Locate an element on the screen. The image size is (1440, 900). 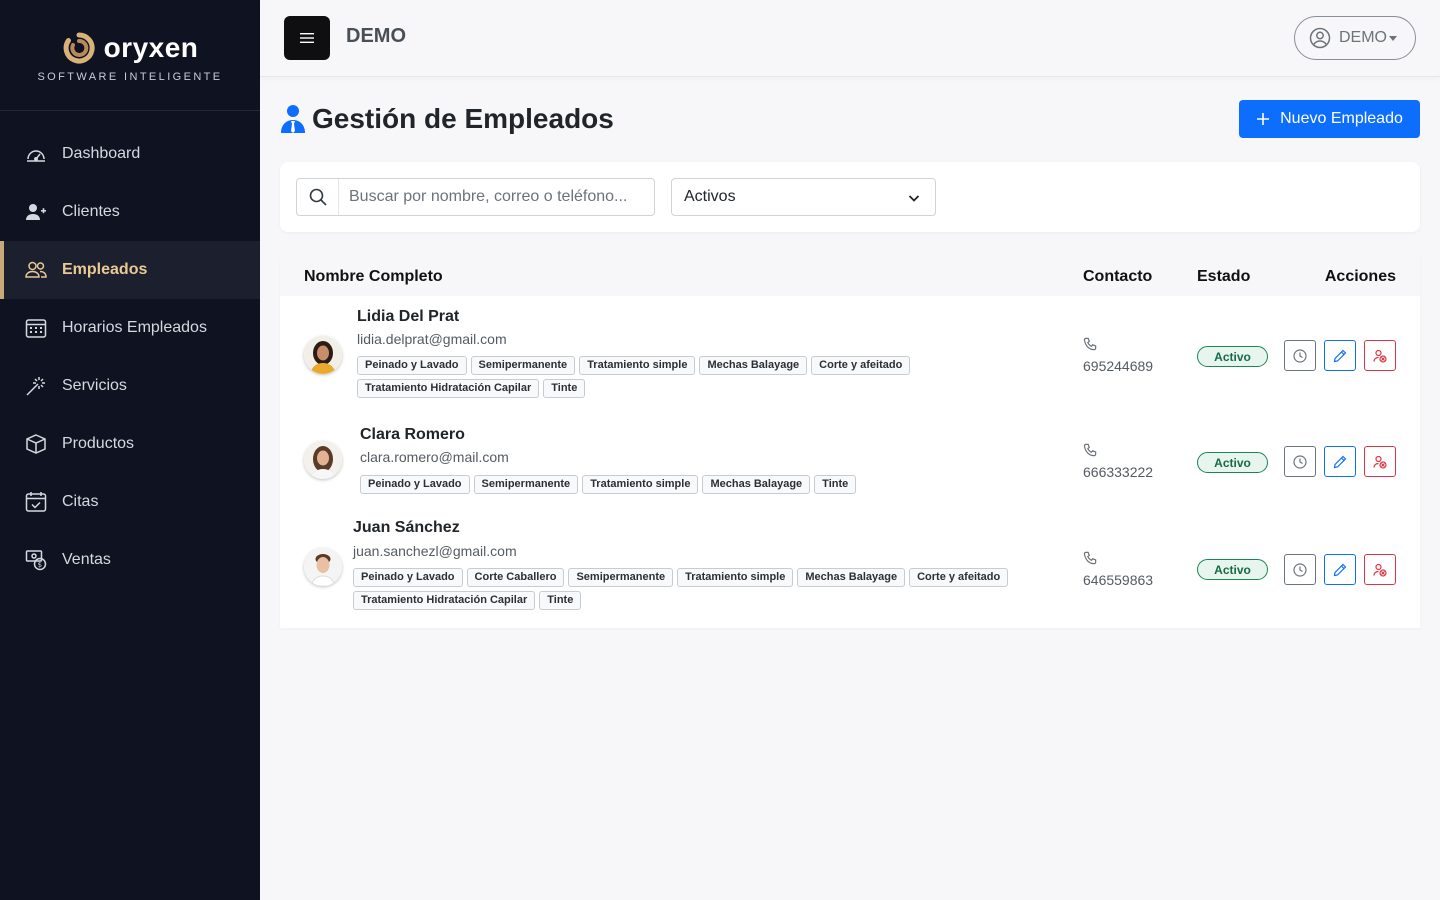
sidebar-item-label: Productos is located at coordinates (98, 443).